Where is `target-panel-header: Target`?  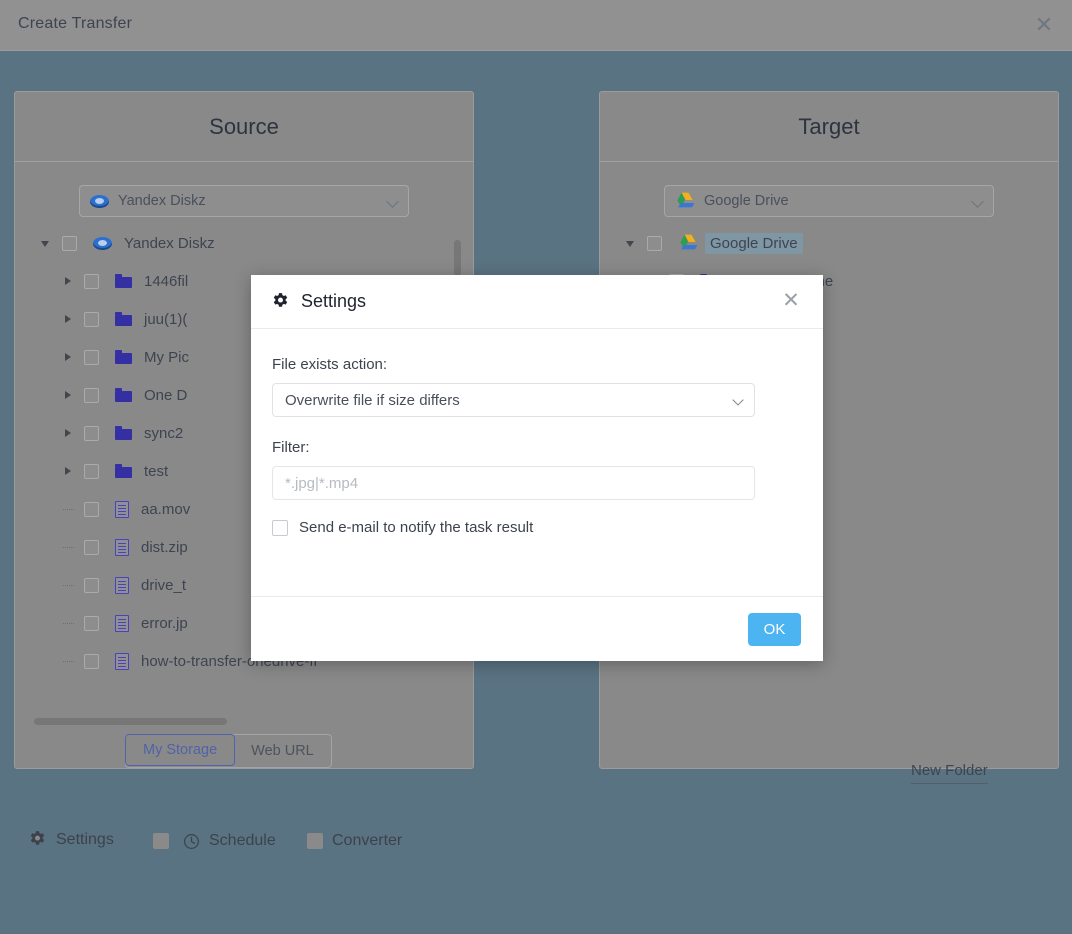 target-panel-header: Target is located at coordinates (829, 127).